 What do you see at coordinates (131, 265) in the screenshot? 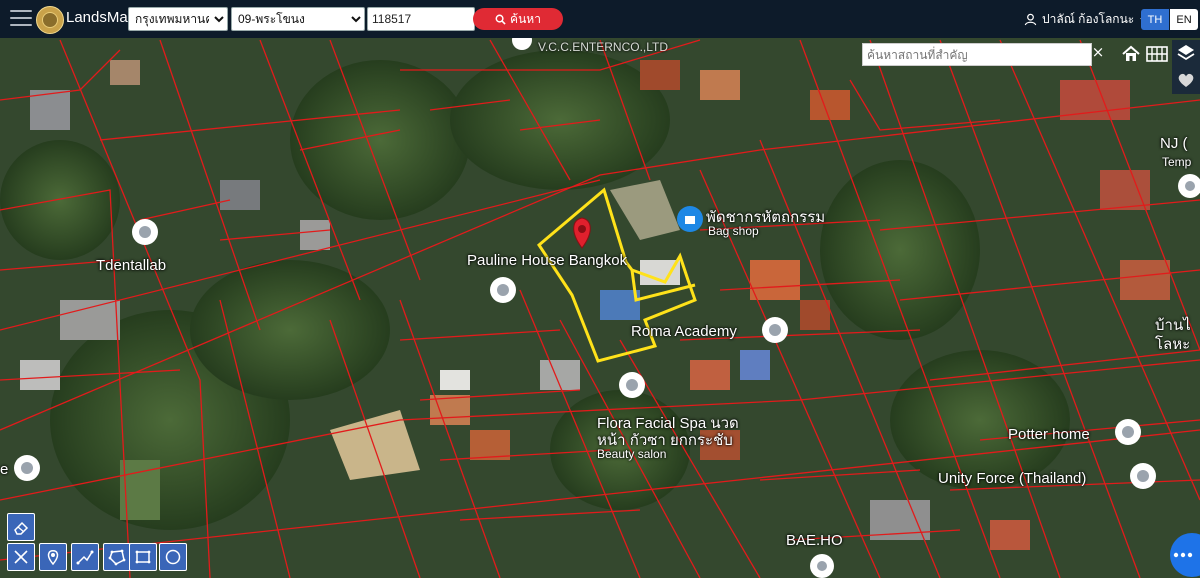
I see `map-label-tdentallab: Tdentallab` at bounding box center [131, 265].